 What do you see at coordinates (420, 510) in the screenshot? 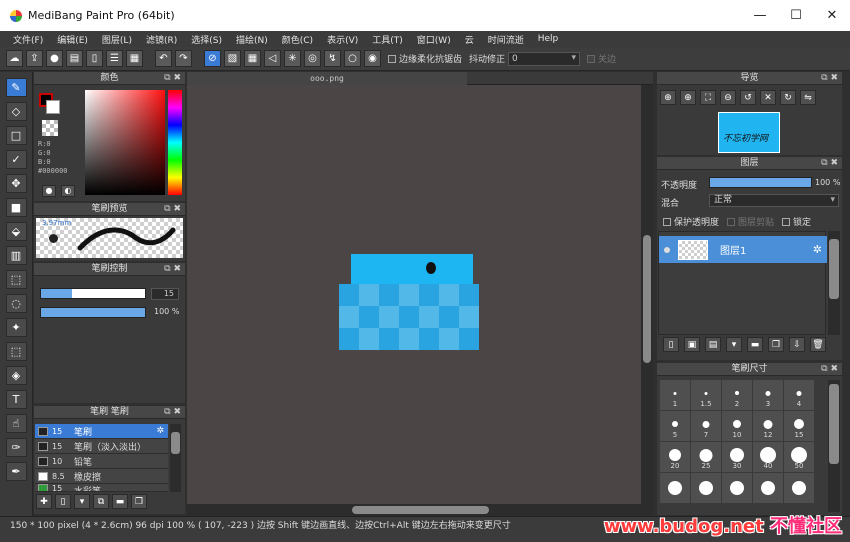
I see `canvas-hscroll-thumb` at bounding box center [420, 510].